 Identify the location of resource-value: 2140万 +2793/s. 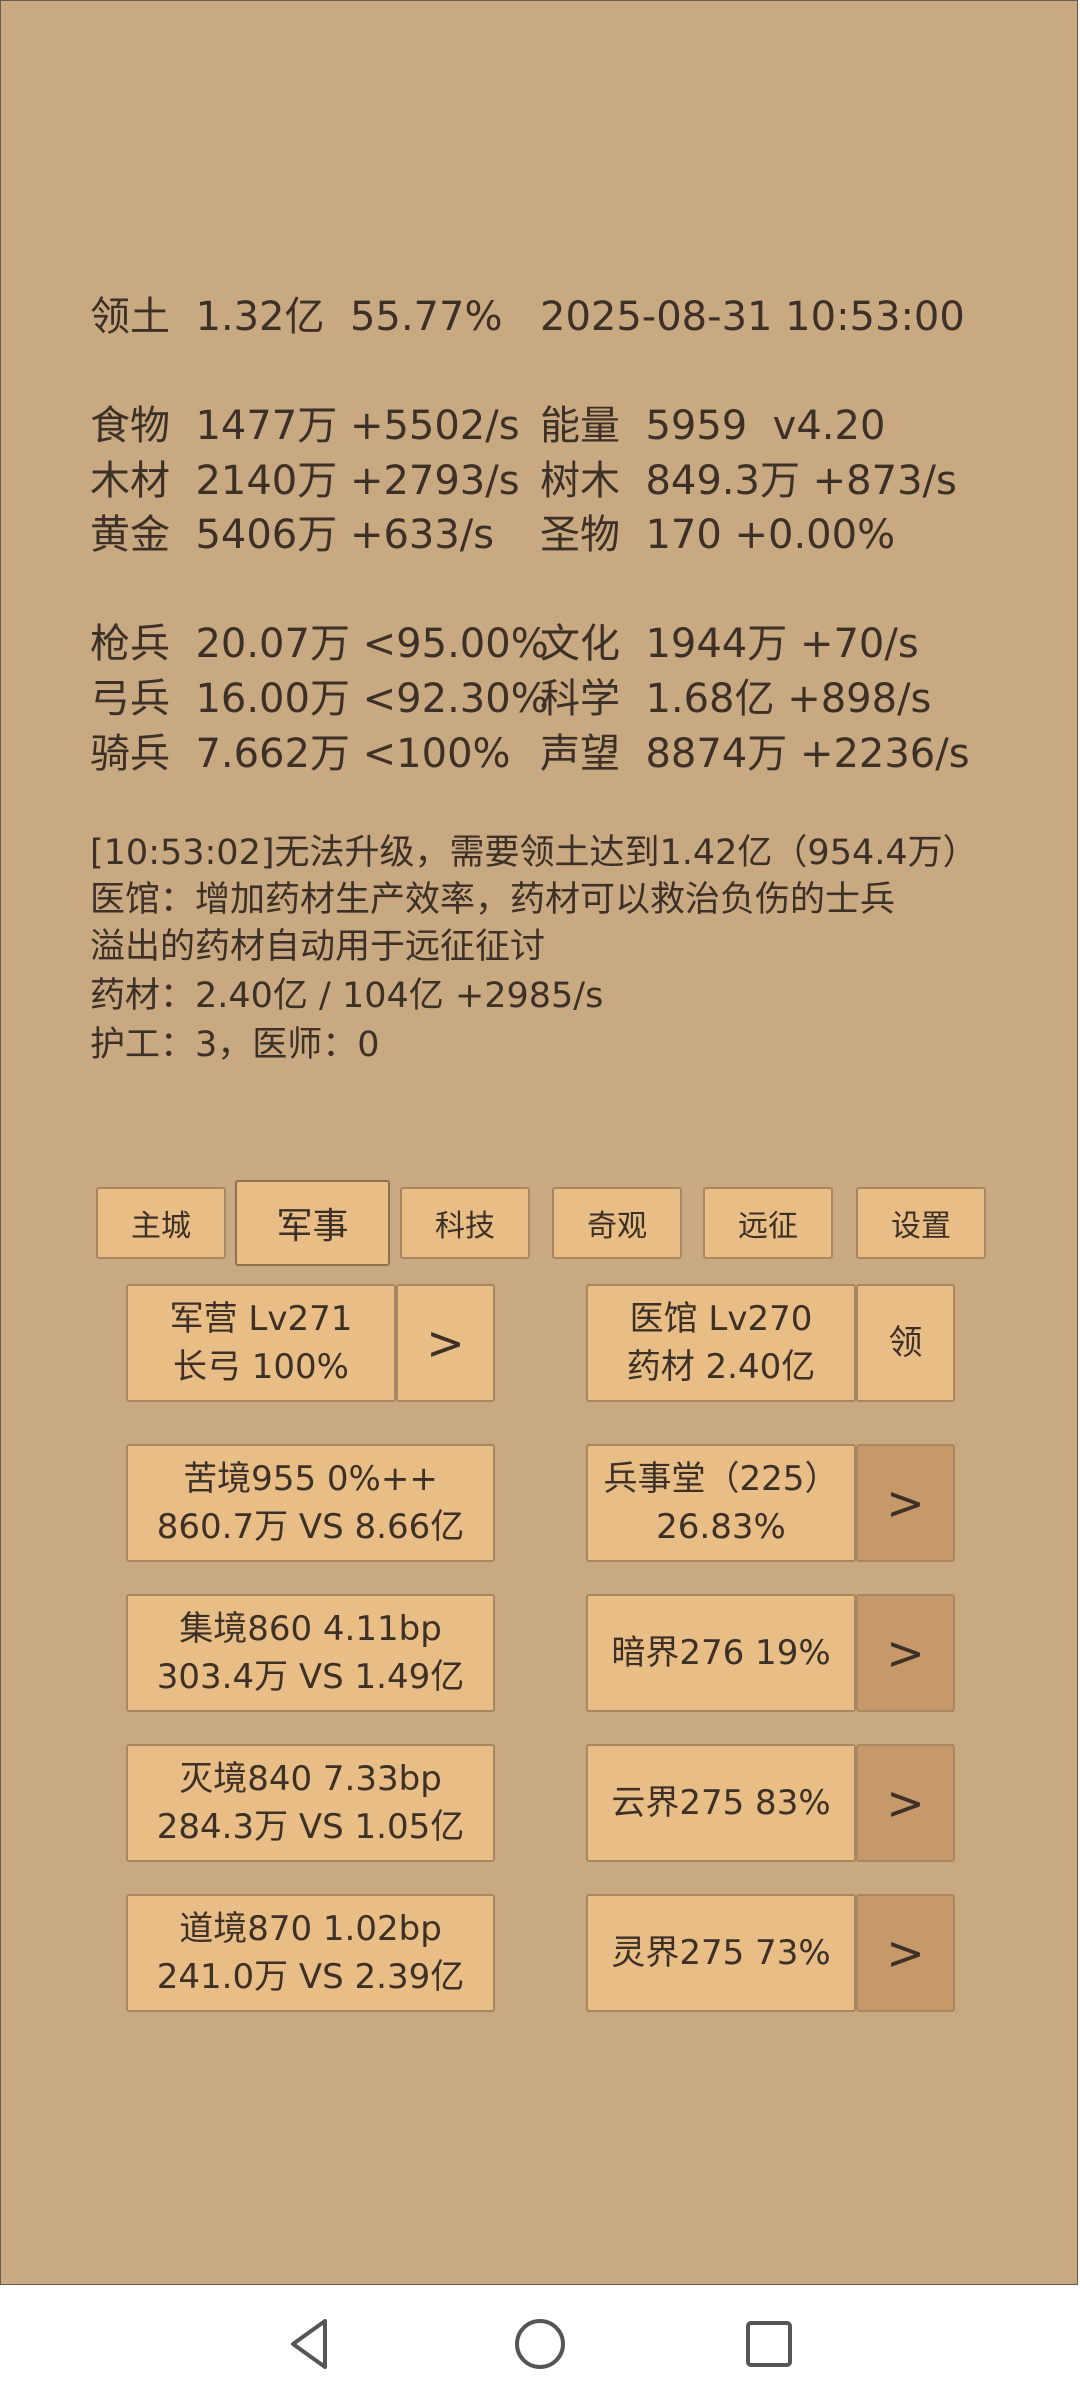
(357, 481).